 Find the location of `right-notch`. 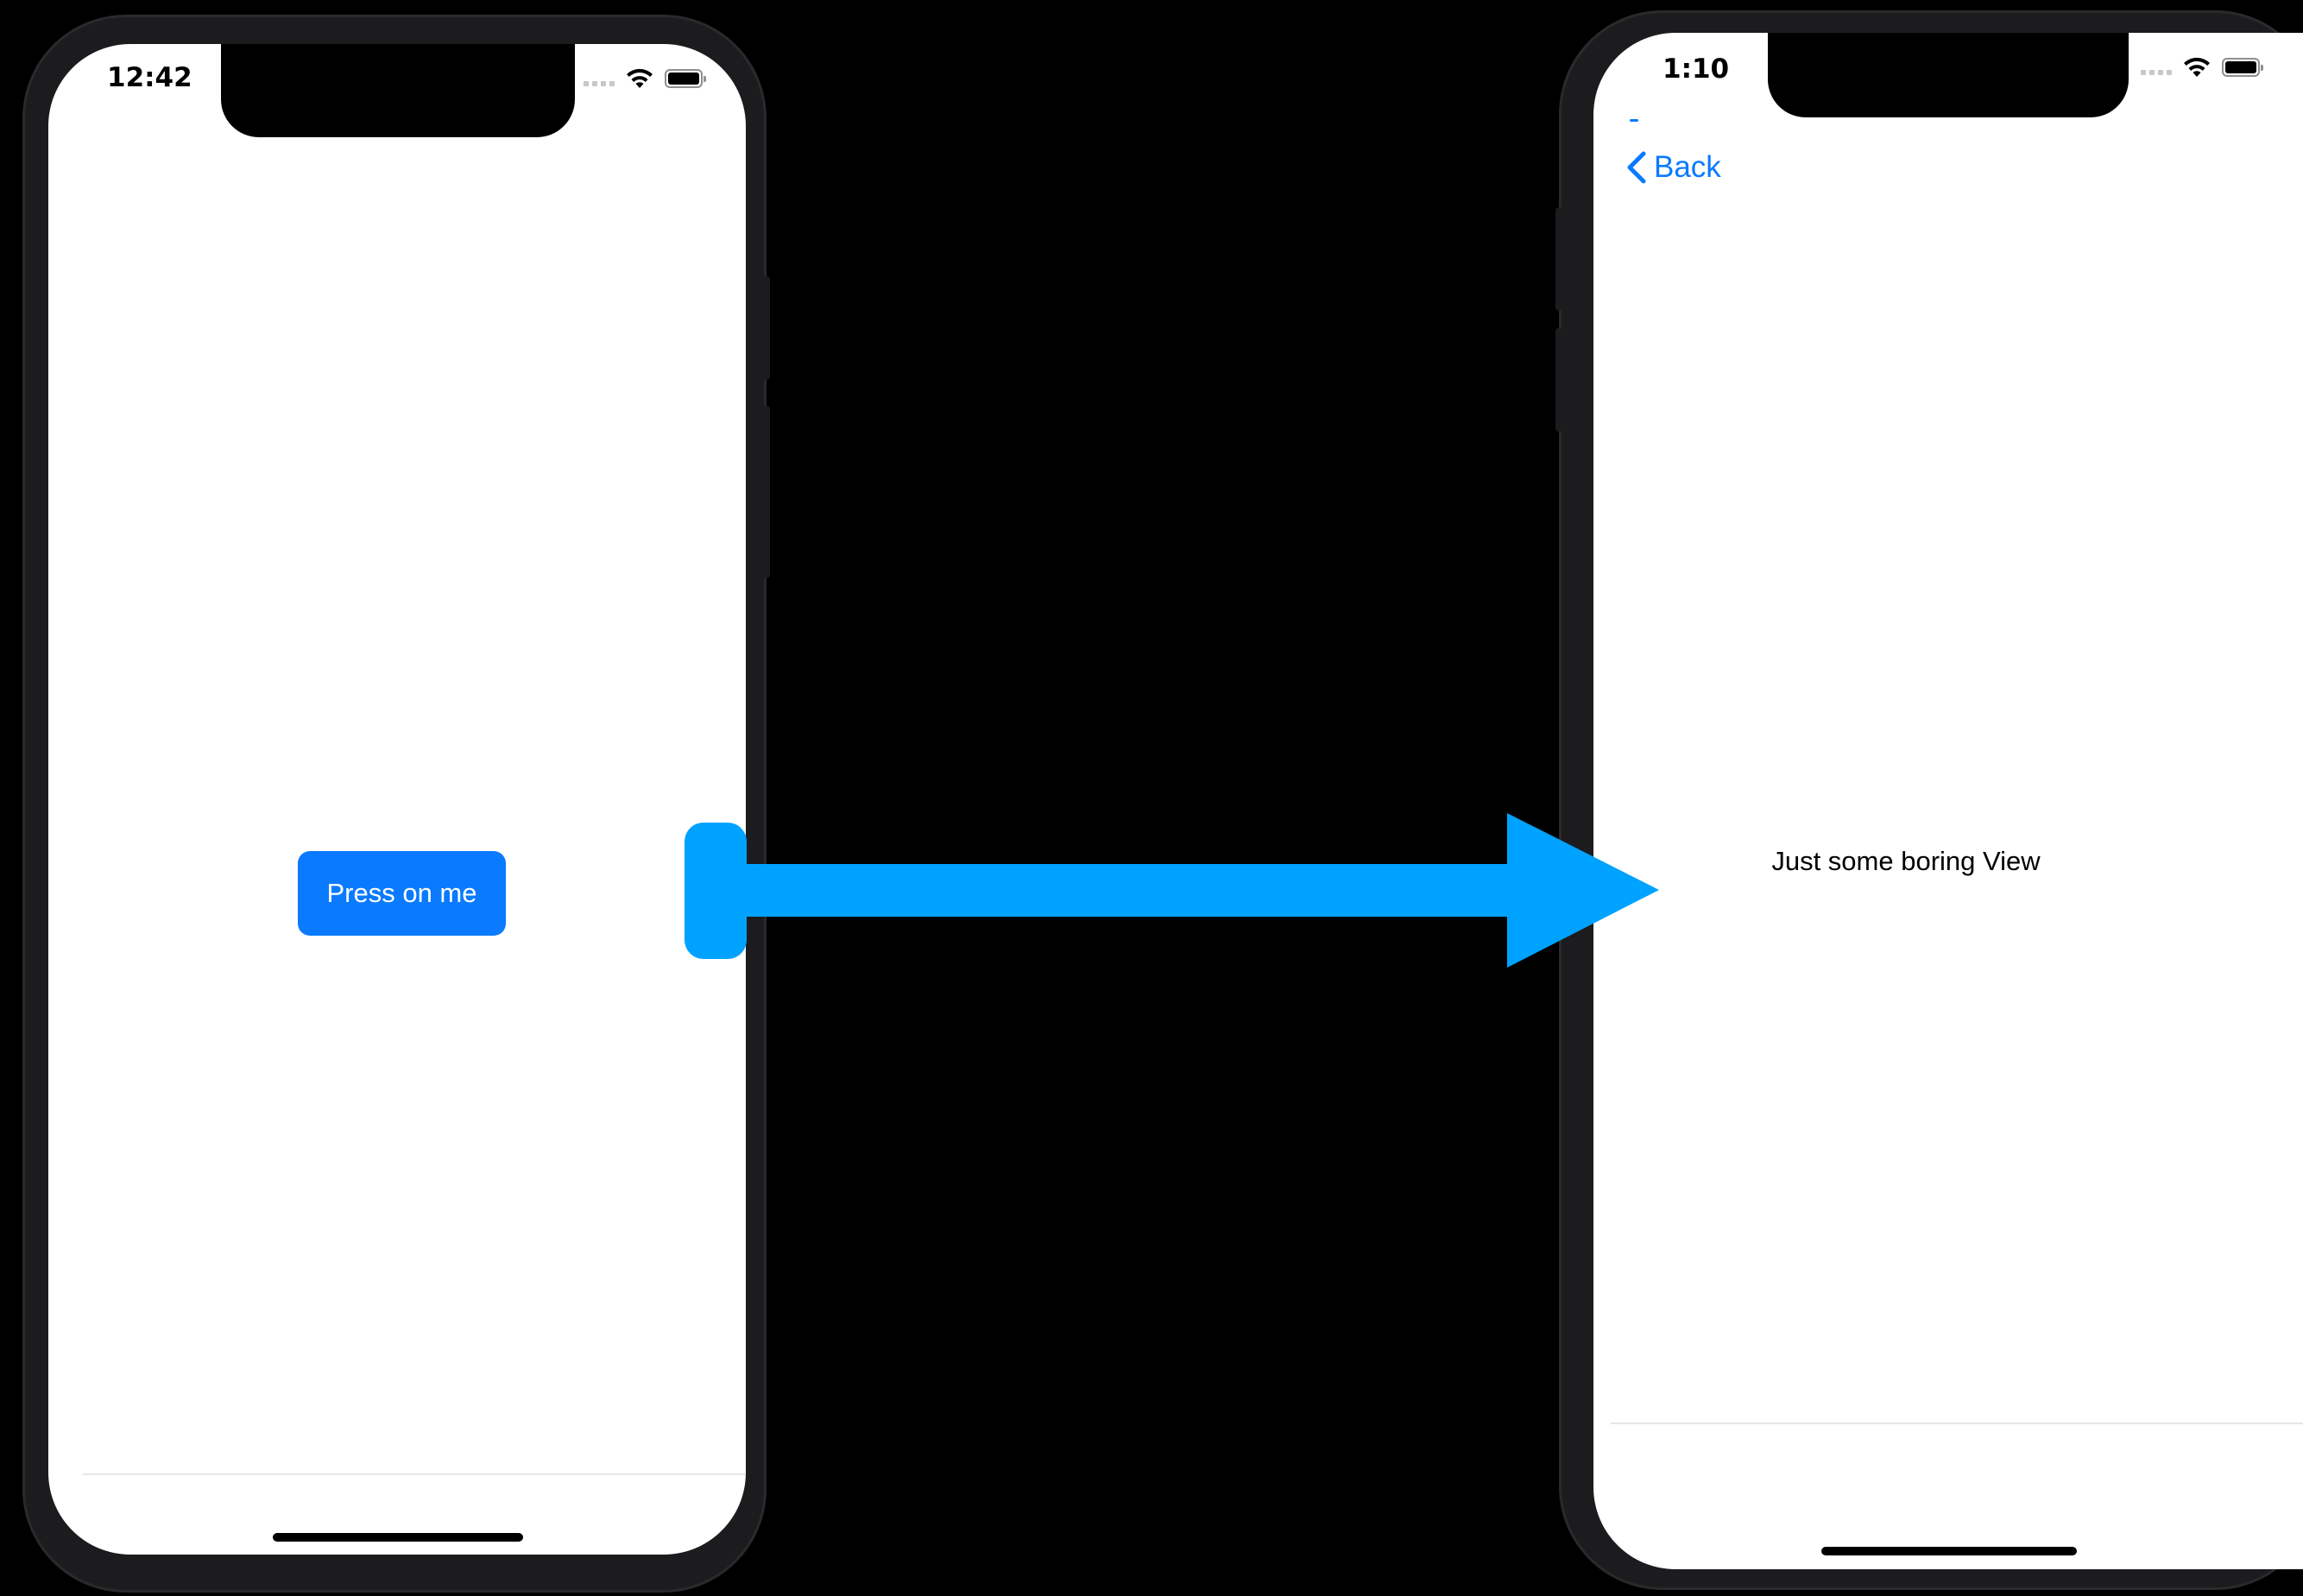

right-notch is located at coordinates (1948, 75).